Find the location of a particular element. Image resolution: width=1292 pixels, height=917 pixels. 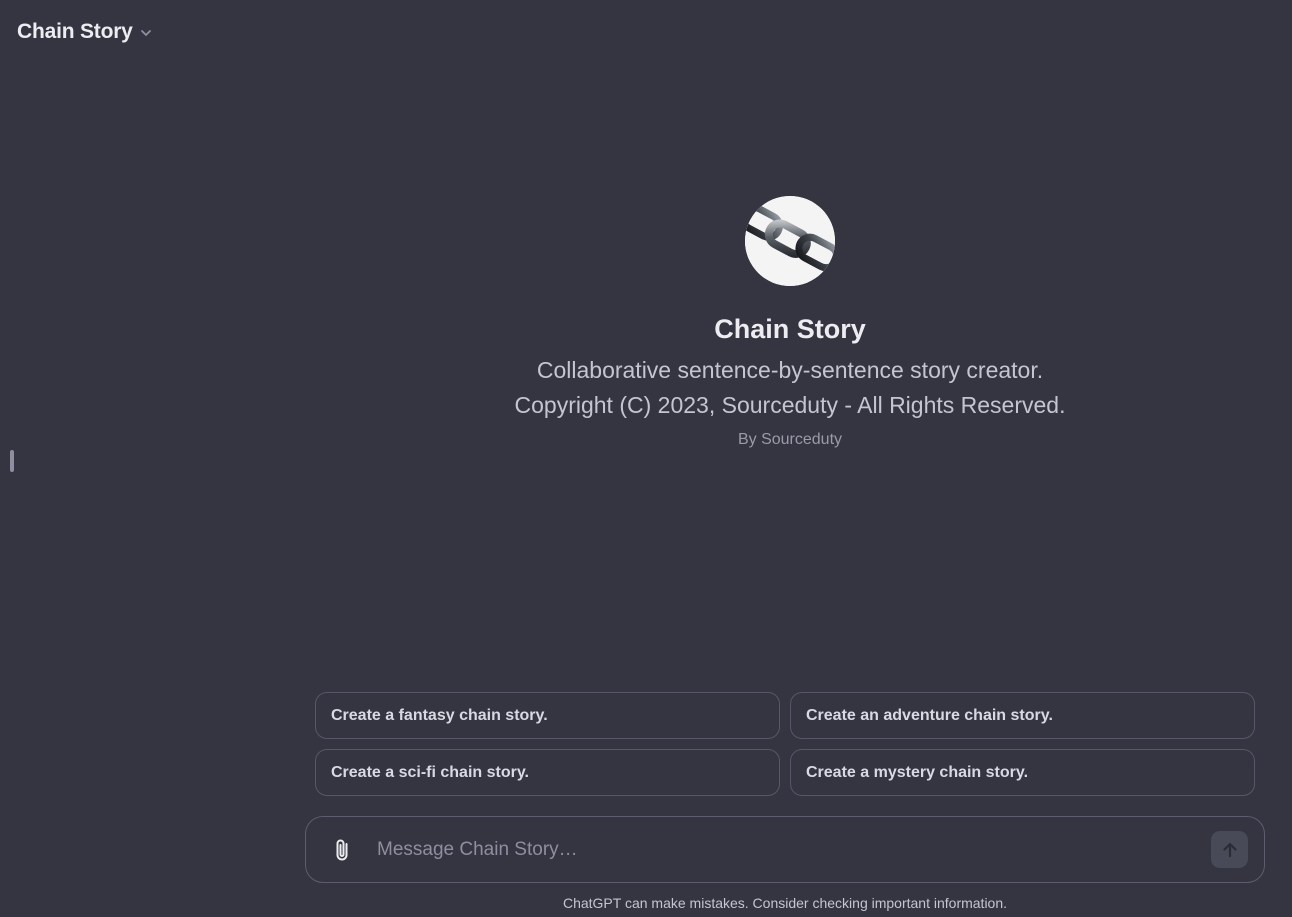

send-button is located at coordinates (1229, 849).